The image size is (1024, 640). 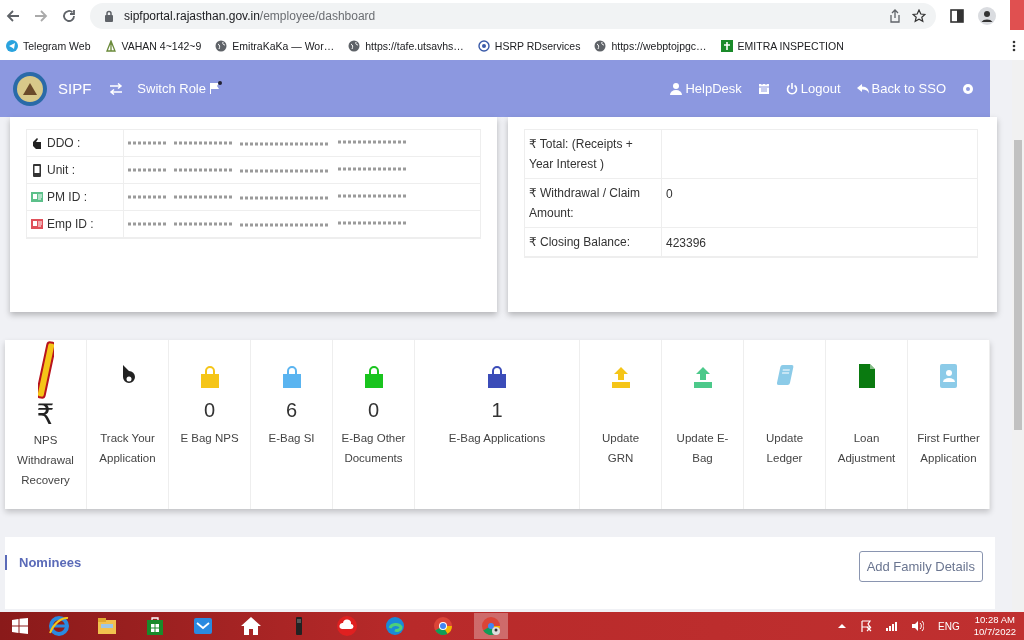 What do you see at coordinates (703, 424) in the screenshot?
I see `dashboard-tile: Update E-Bag` at bounding box center [703, 424].